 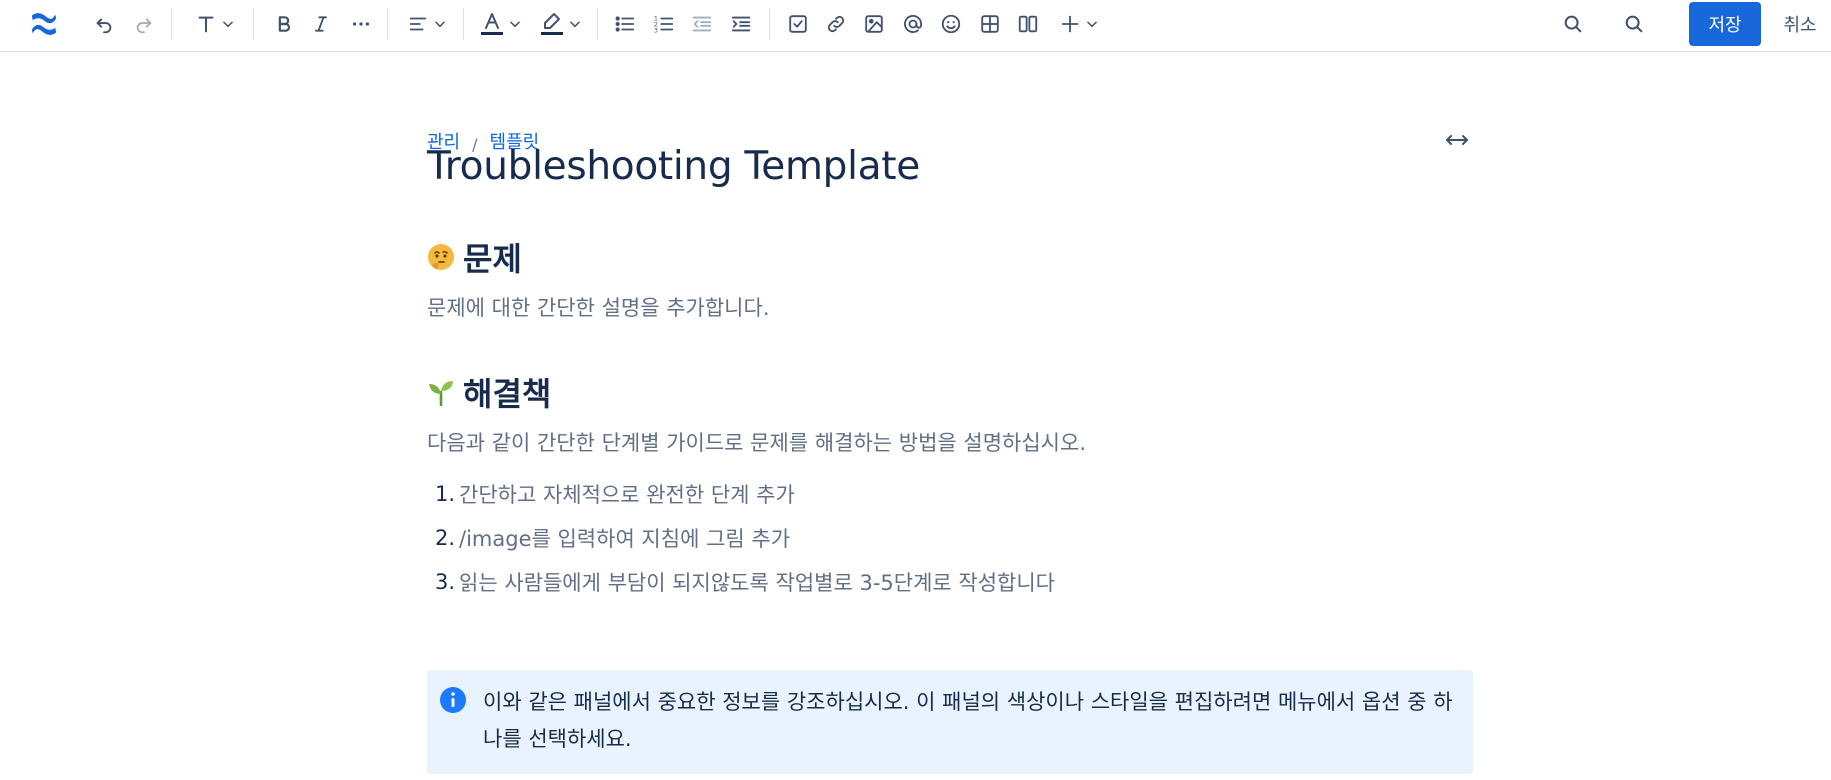 What do you see at coordinates (445, 582) in the screenshot?
I see `list-item-number: 3.` at bounding box center [445, 582].